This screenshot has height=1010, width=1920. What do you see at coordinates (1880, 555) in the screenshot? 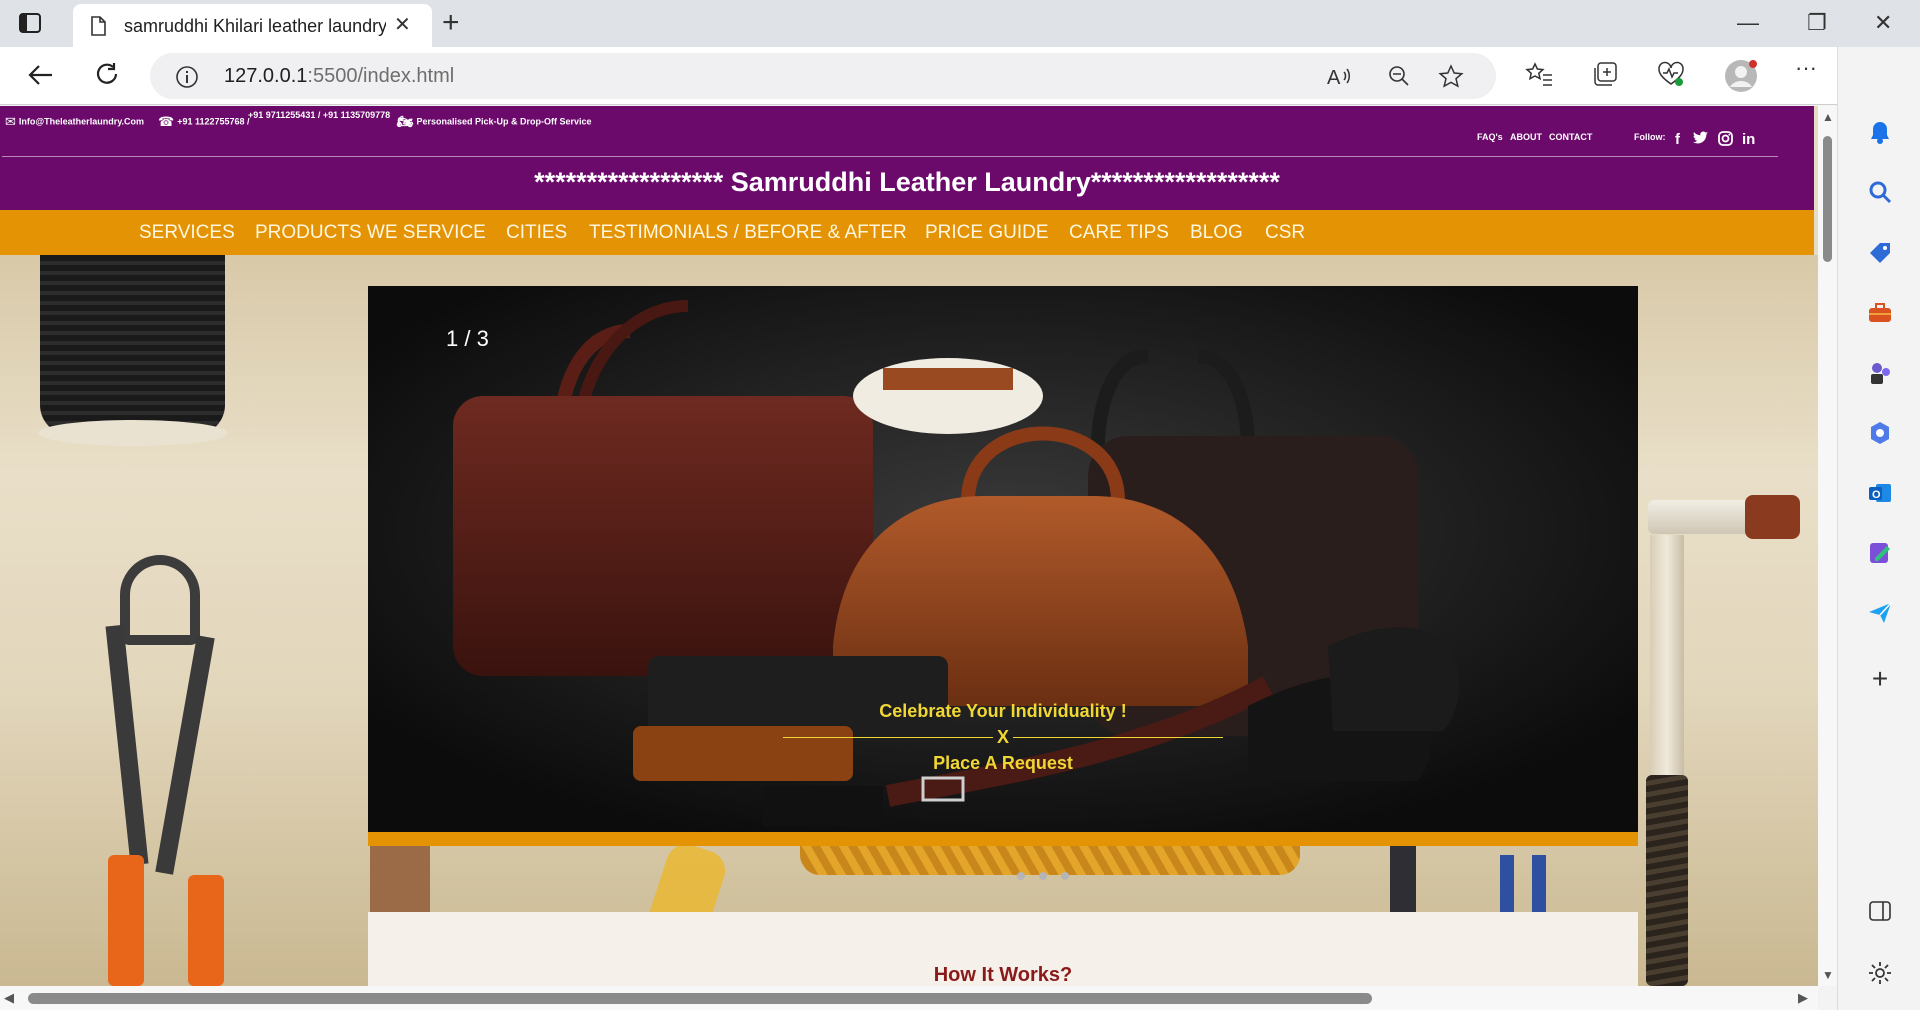
I see `designer-icon` at bounding box center [1880, 555].